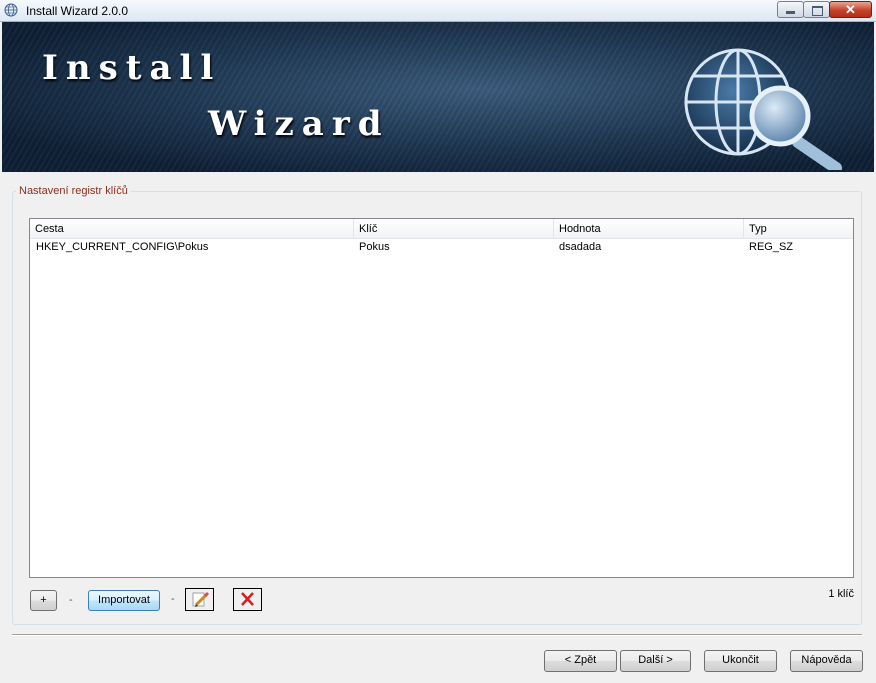 The width and height of the screenshot is (876, 683). What do you see at coordinates (437, 635) in the screenshot?
I see `footer-divider` at bounding box center [437, 635].